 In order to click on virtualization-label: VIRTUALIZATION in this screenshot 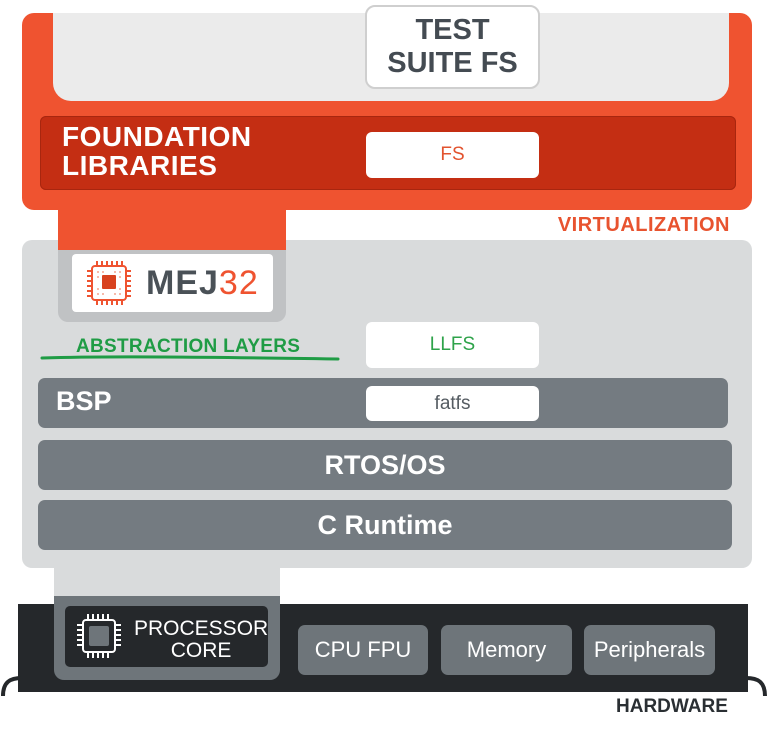, I will do `click(643, 225)`.